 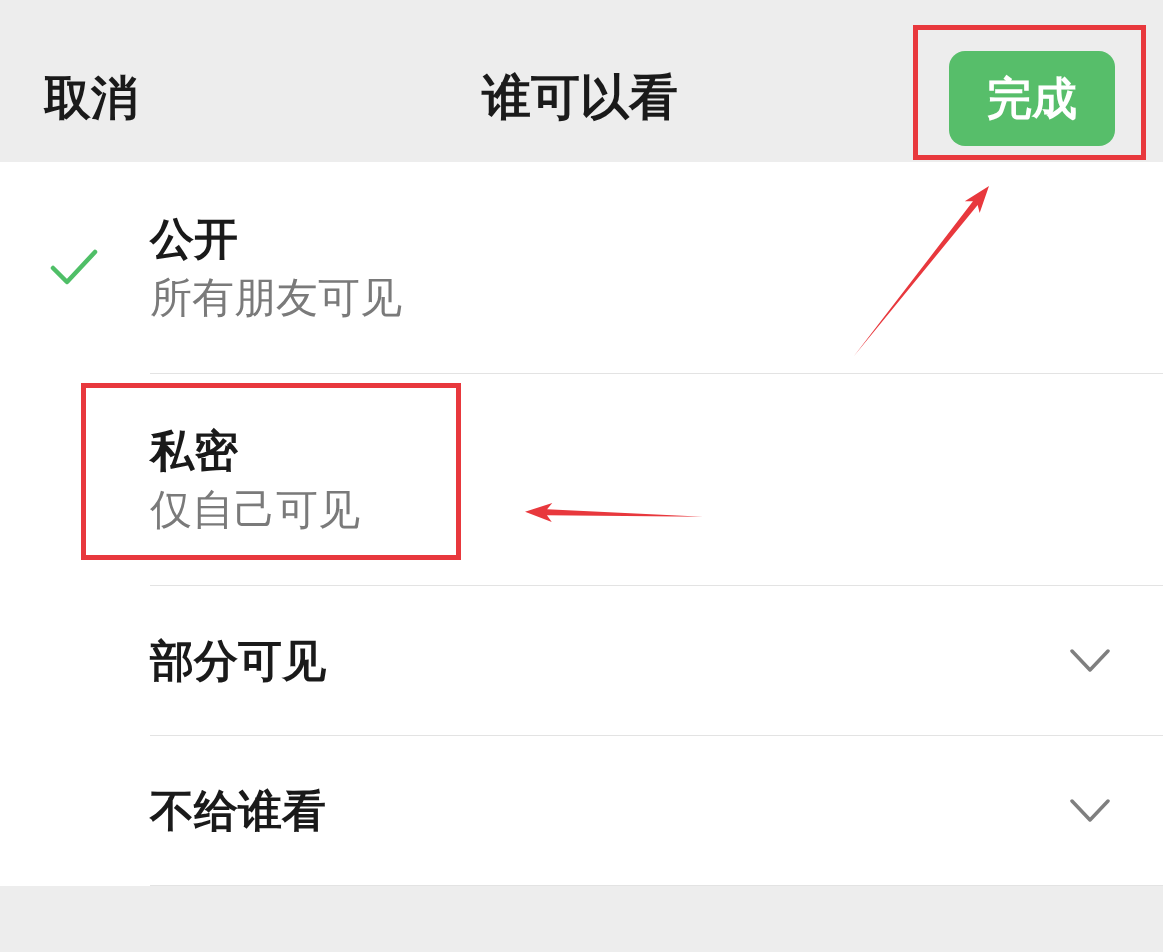 What do you see at coordinates (579, 98) in the screenshot?
I see `screen-title: 谁可以看` at bounding box center [579, 98].